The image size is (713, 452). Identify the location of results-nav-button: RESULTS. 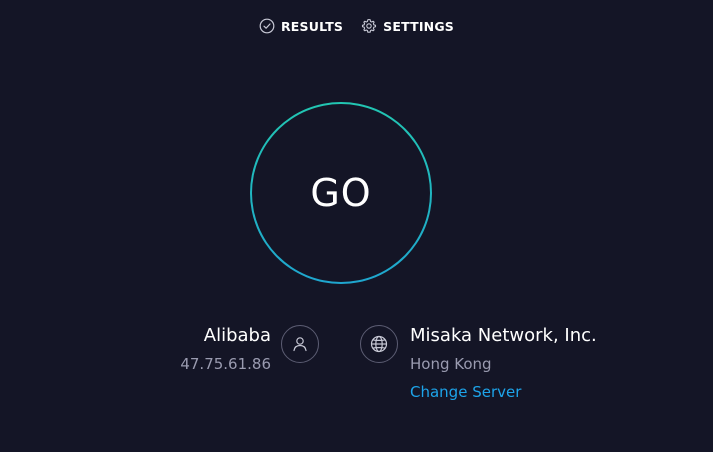
(301, 26).